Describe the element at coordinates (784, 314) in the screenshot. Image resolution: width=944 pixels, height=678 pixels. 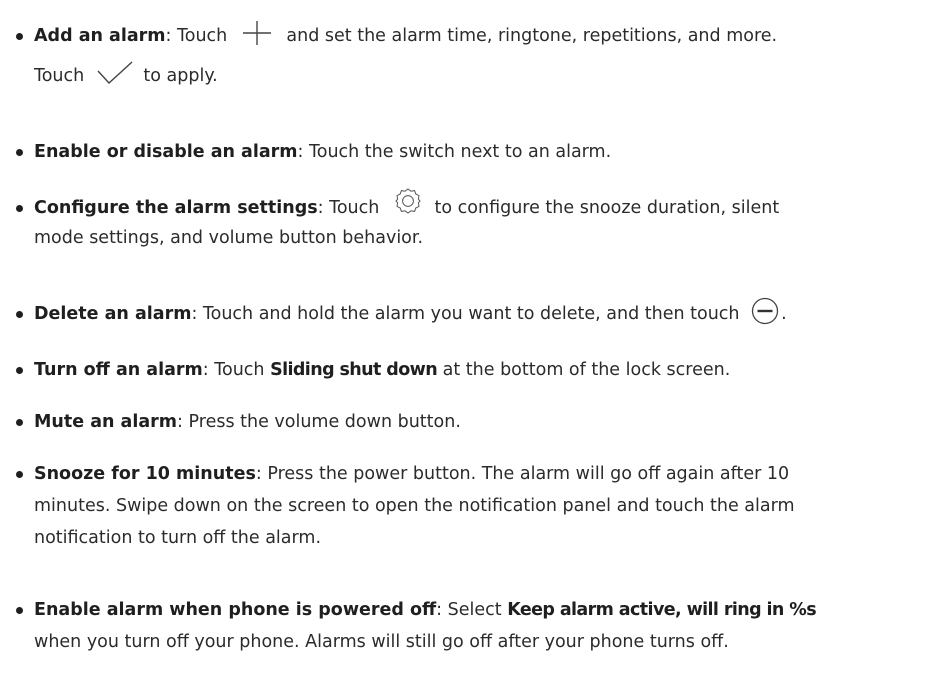
I see `item-text: .` at that location.